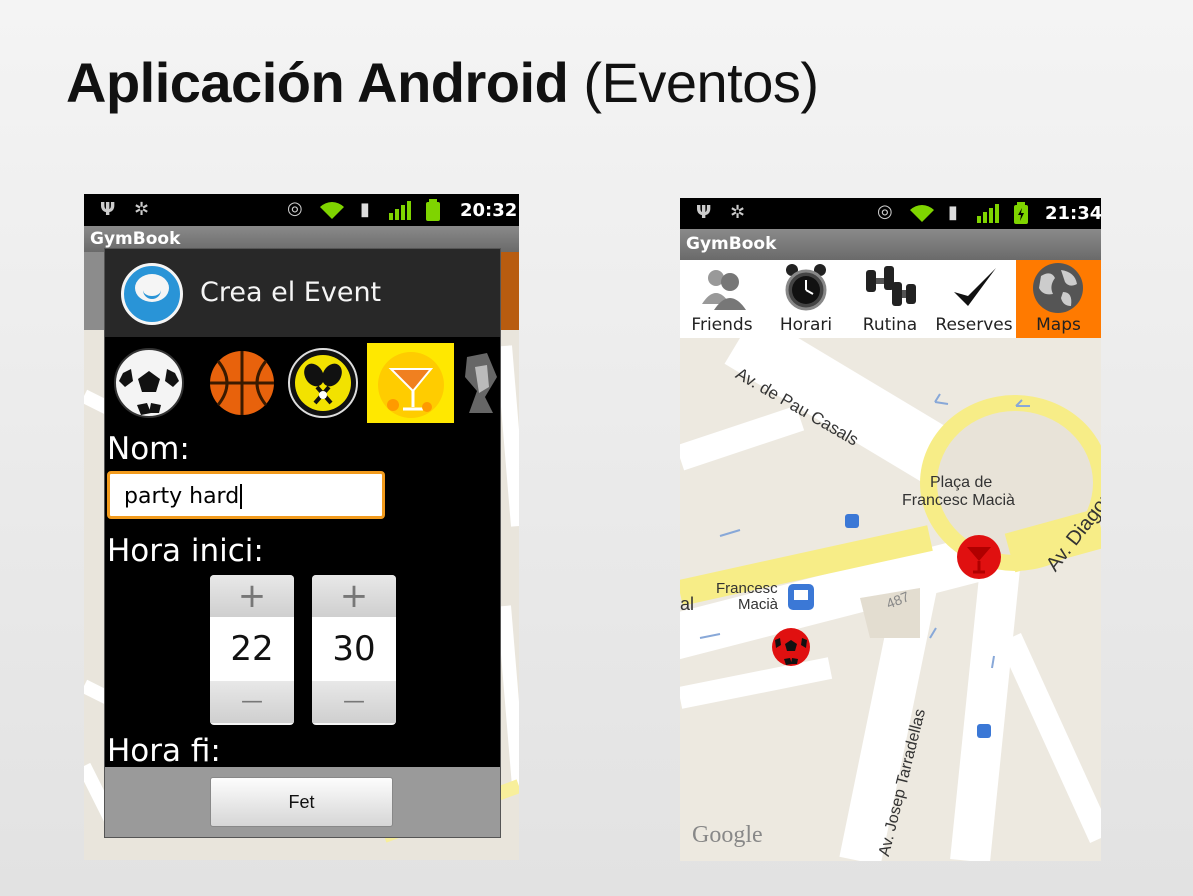 The image size is (1193, 896). What do you see at coordinates (747, 588) in the screenshot?
I see `station-label-line1: Francesc` at bounding box center [747, 588].